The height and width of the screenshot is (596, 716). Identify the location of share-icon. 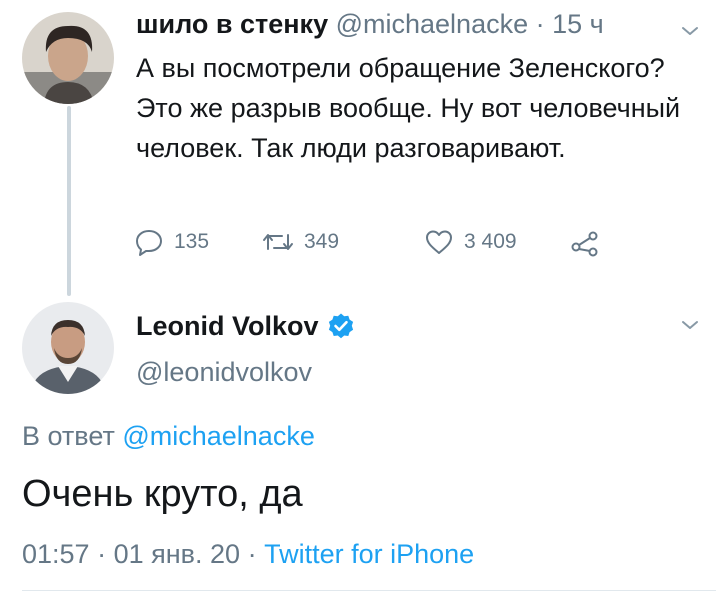
(584, 244).